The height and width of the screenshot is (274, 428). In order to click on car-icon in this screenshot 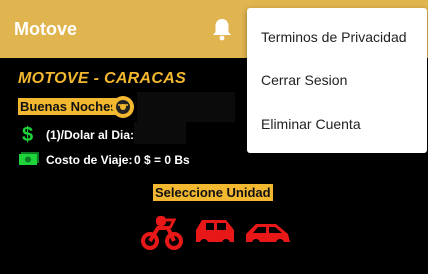, I will do `click(215, 230)`.